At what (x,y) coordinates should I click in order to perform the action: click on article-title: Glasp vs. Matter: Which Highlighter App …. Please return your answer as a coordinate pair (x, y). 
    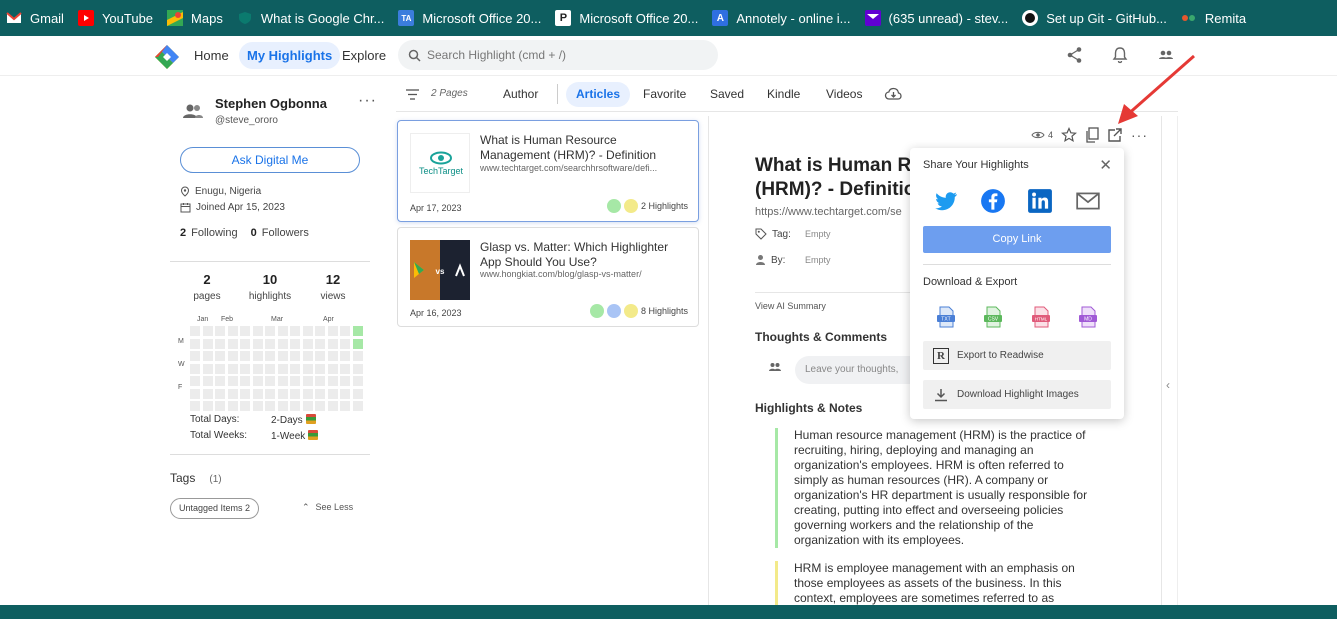
    Looking at the image, I should click on (582, 255).